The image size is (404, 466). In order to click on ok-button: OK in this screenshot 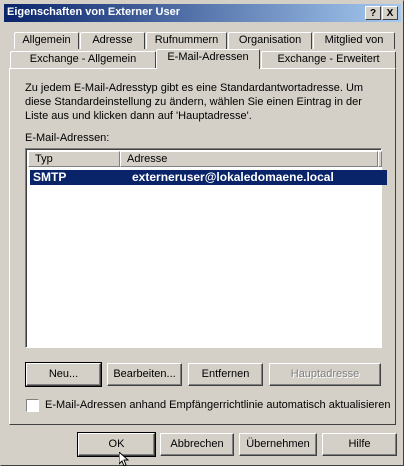, I will do `click(116, 444)`.